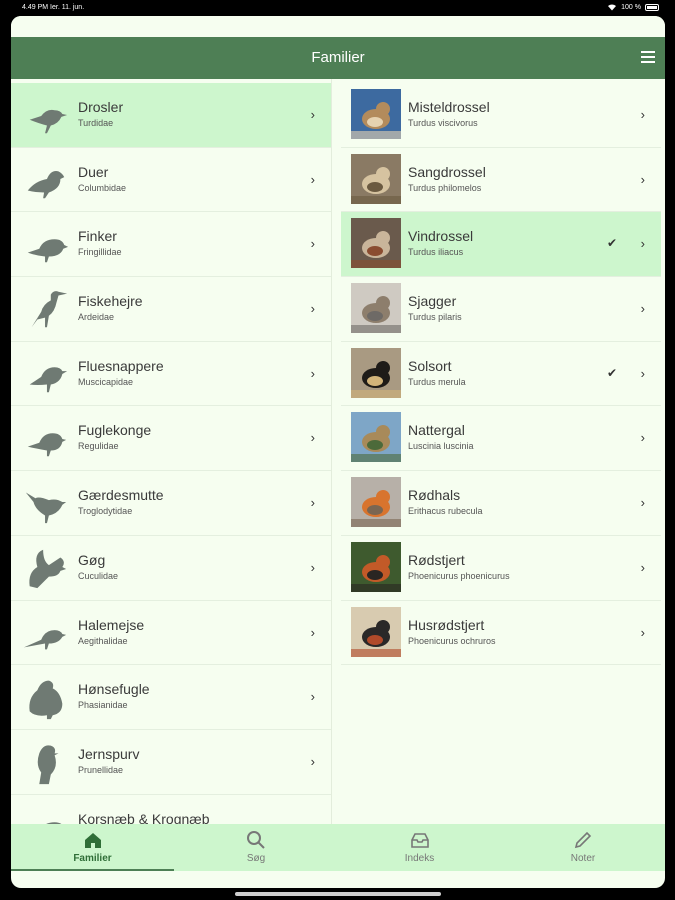  What do you see at coordinates (430, 365) in the screenshot?
I see `species-name: Solsort` at bounding box center [430, 365].